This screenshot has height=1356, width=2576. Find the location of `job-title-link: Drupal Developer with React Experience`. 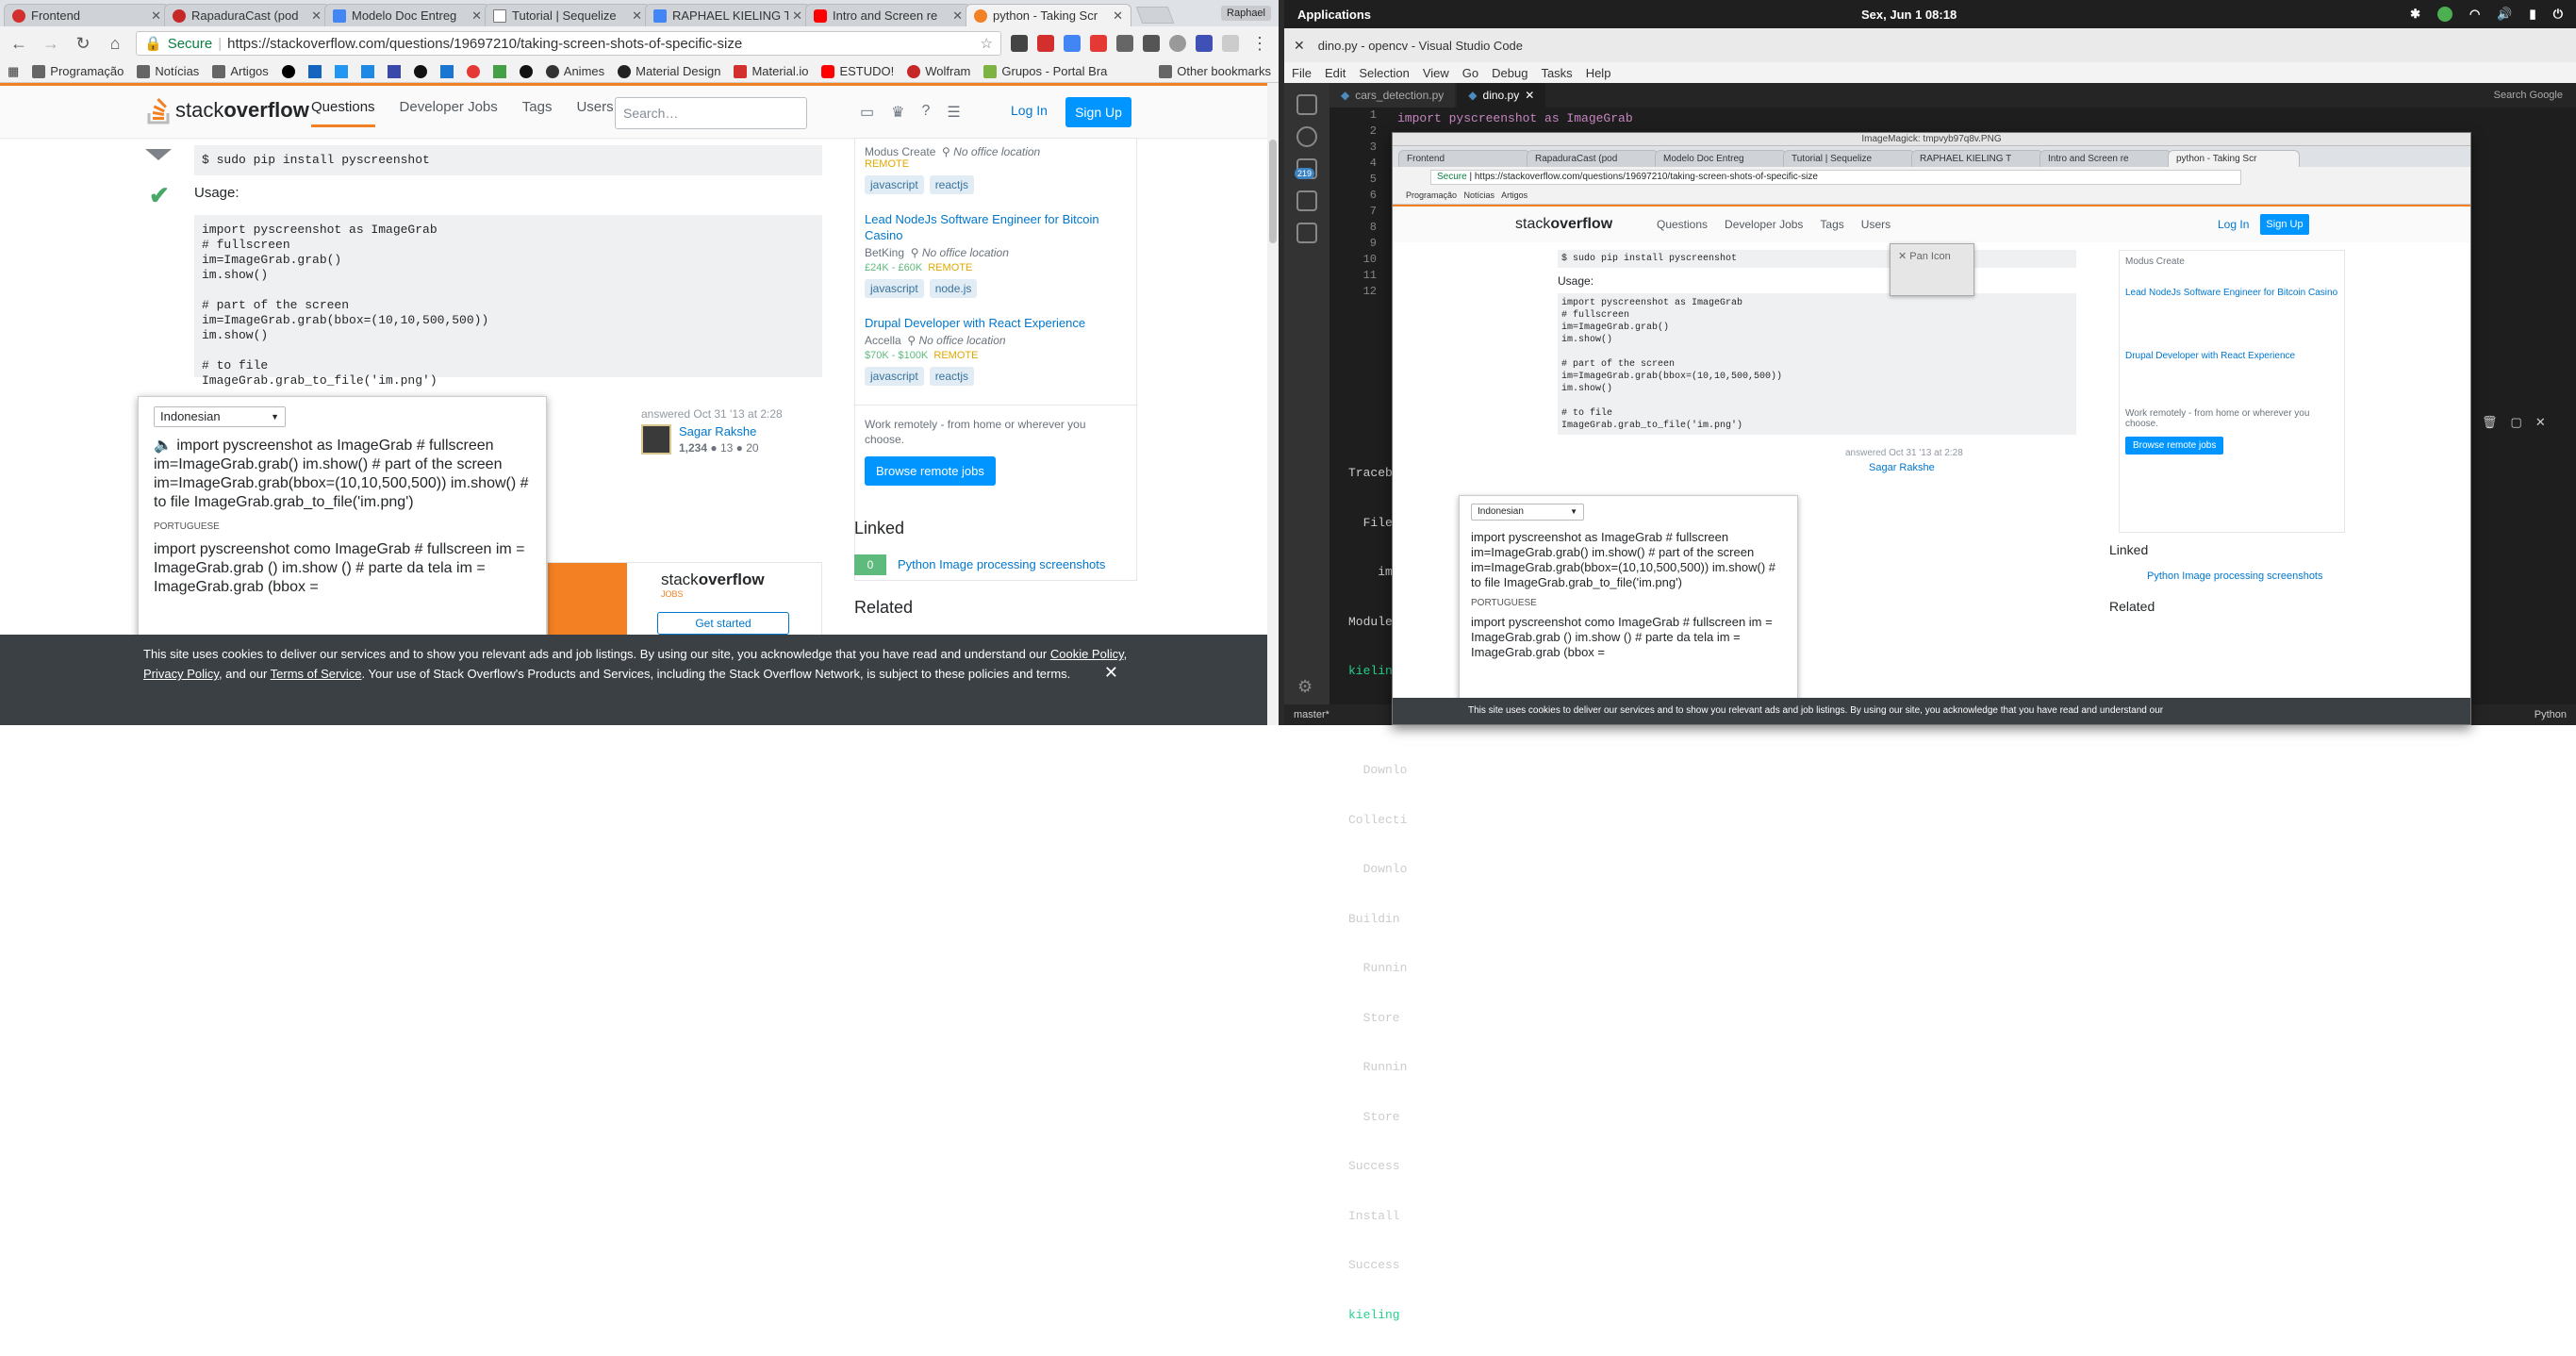

job-title-link: Drupal Developer with React Experience is located at coordinates (996, 323).